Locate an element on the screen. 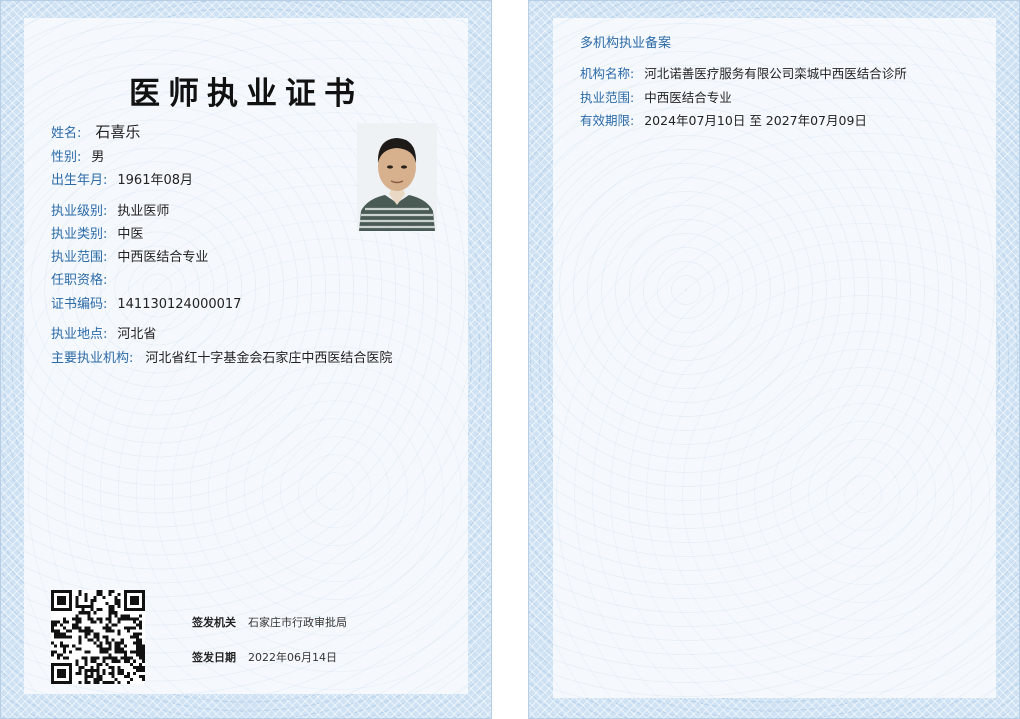 This screenshot has width=1020, height=719. issuing-authority-label: 签发机关 is located at coordinates (214, 622).